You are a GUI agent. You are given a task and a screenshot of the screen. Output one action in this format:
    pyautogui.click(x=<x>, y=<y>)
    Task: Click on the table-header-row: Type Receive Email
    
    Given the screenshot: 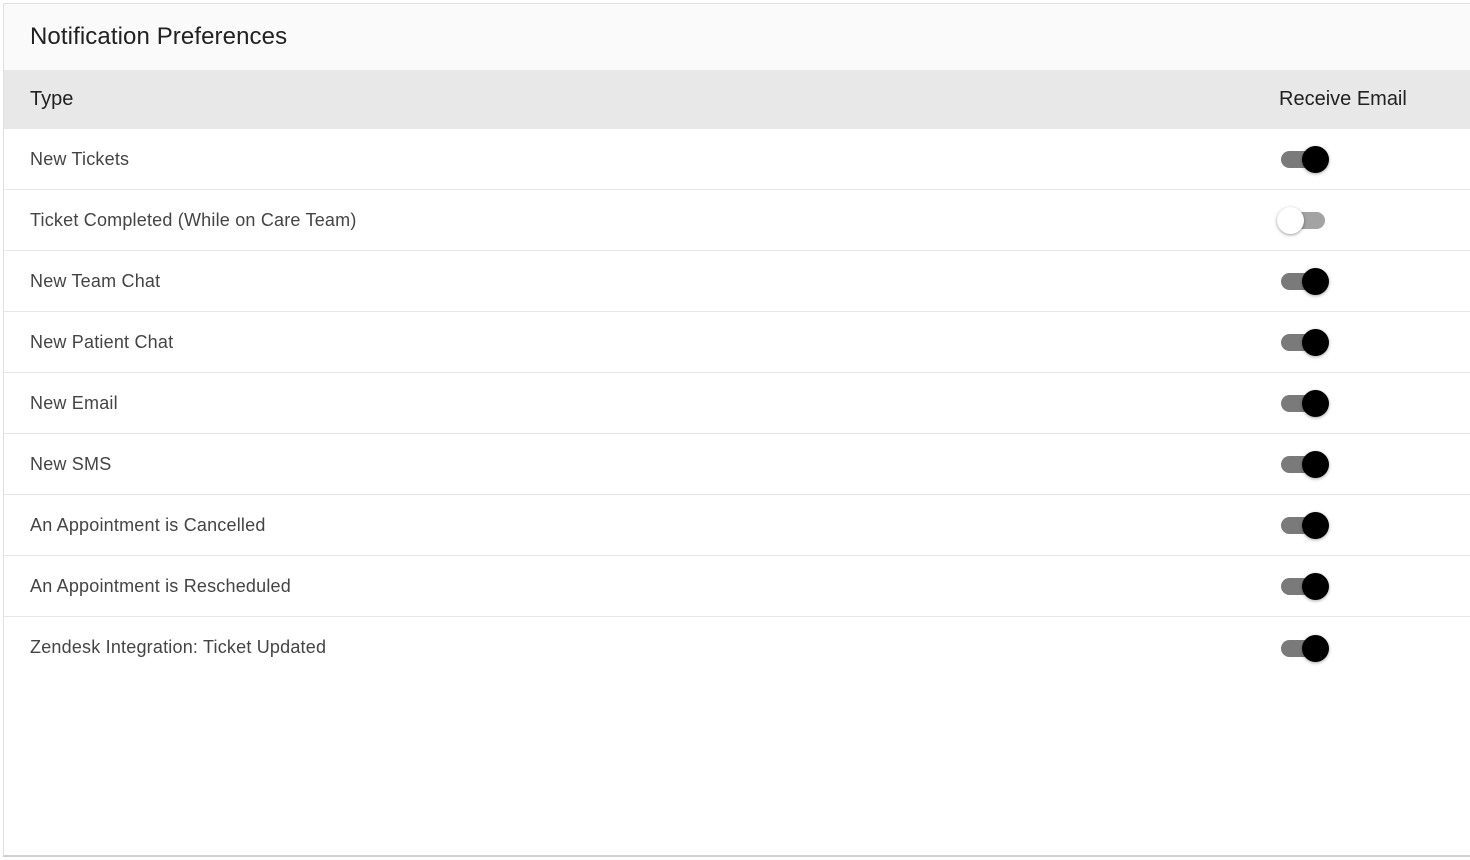 What is the action you would take?
    pyautogui.click(x=737, y=99)
    